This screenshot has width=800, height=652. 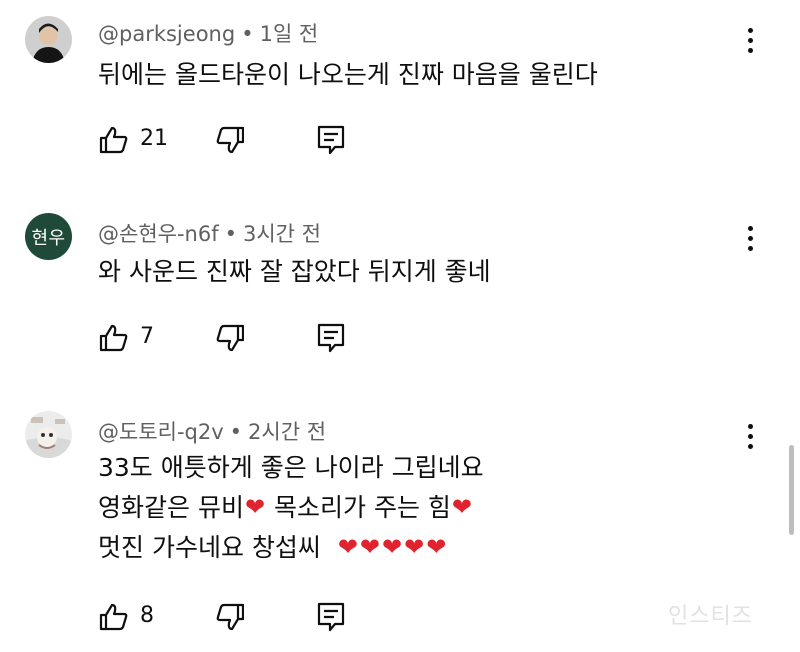 I want to click on like-count: 21, so click(x=154, y=138).